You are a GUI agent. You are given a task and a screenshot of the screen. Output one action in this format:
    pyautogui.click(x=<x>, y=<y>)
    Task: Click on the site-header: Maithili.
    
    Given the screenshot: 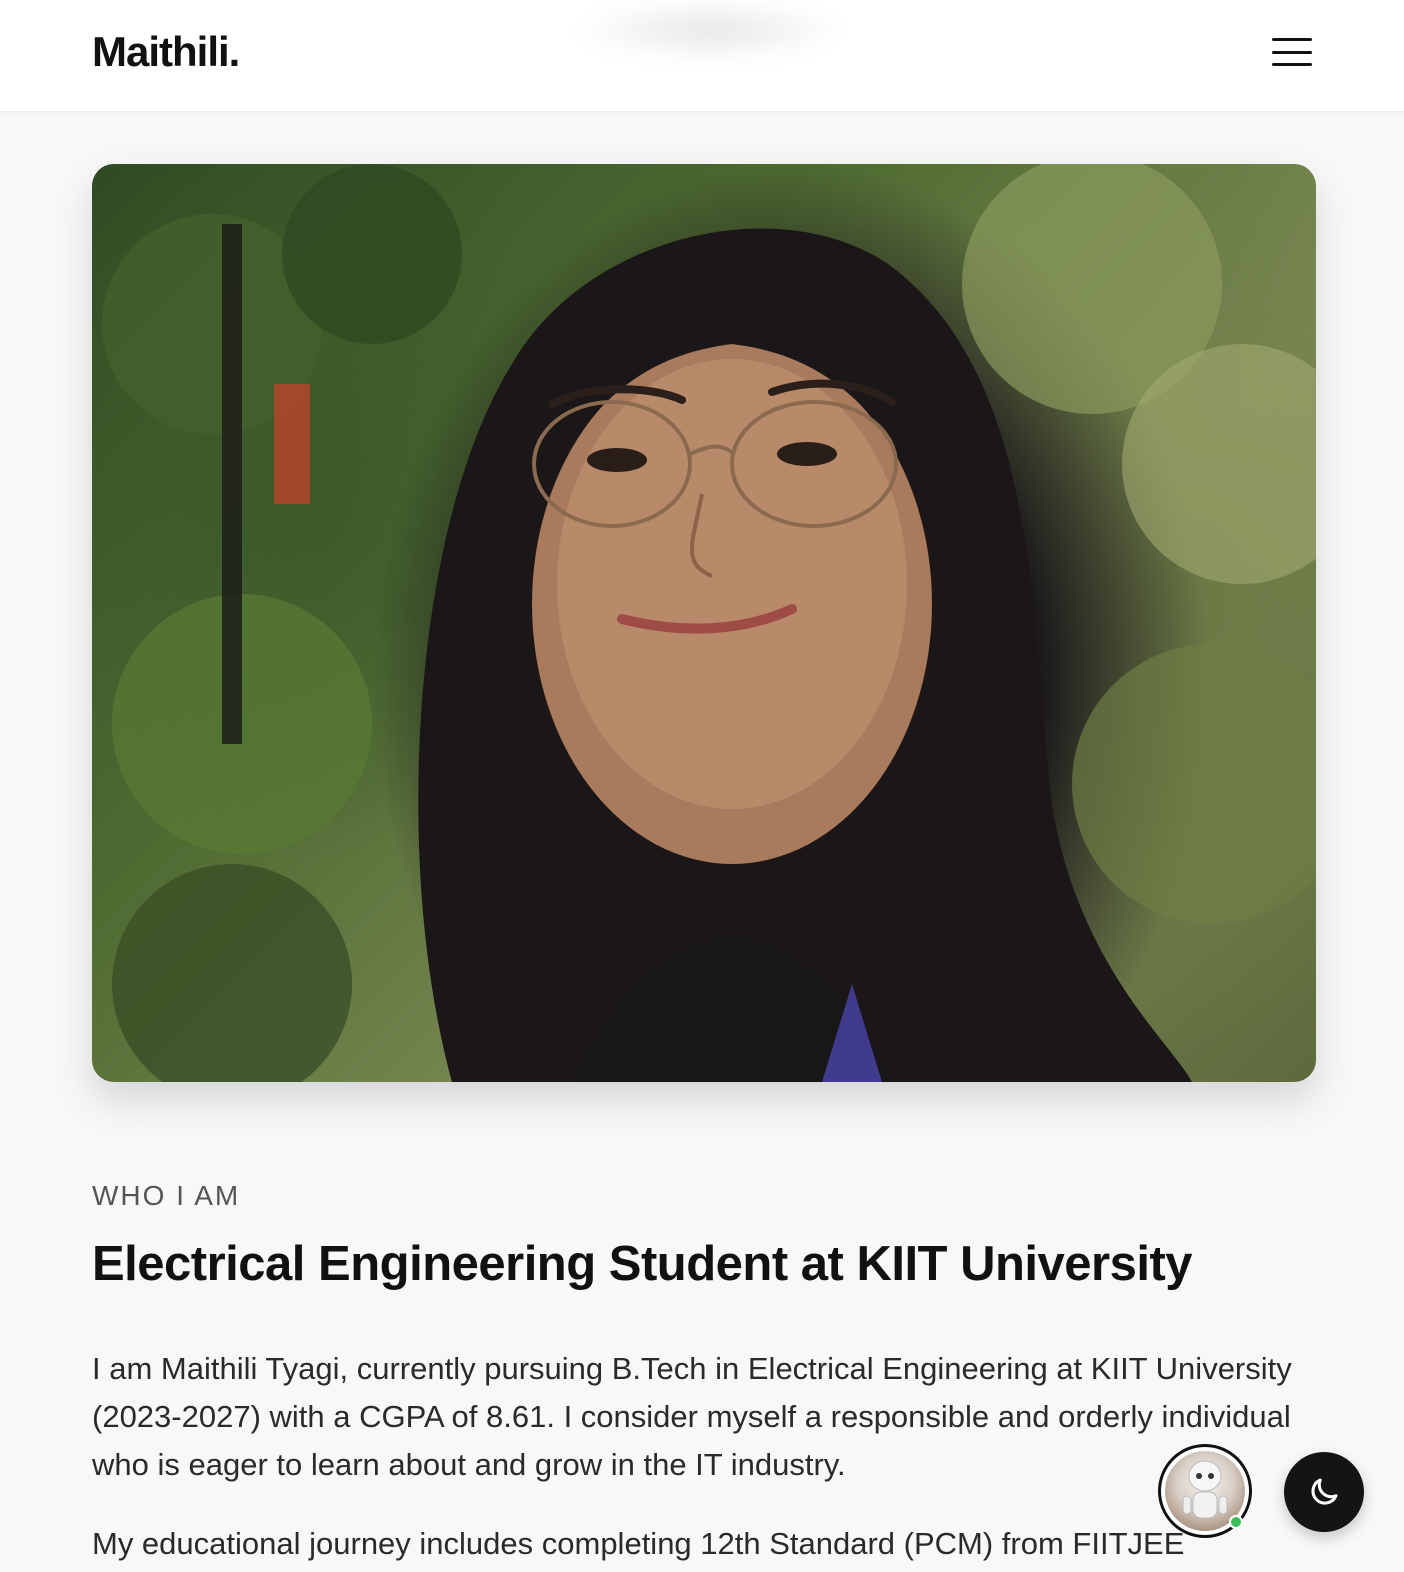 What is the action you would take?
    pyautogui.click(x=702, y=56)
    